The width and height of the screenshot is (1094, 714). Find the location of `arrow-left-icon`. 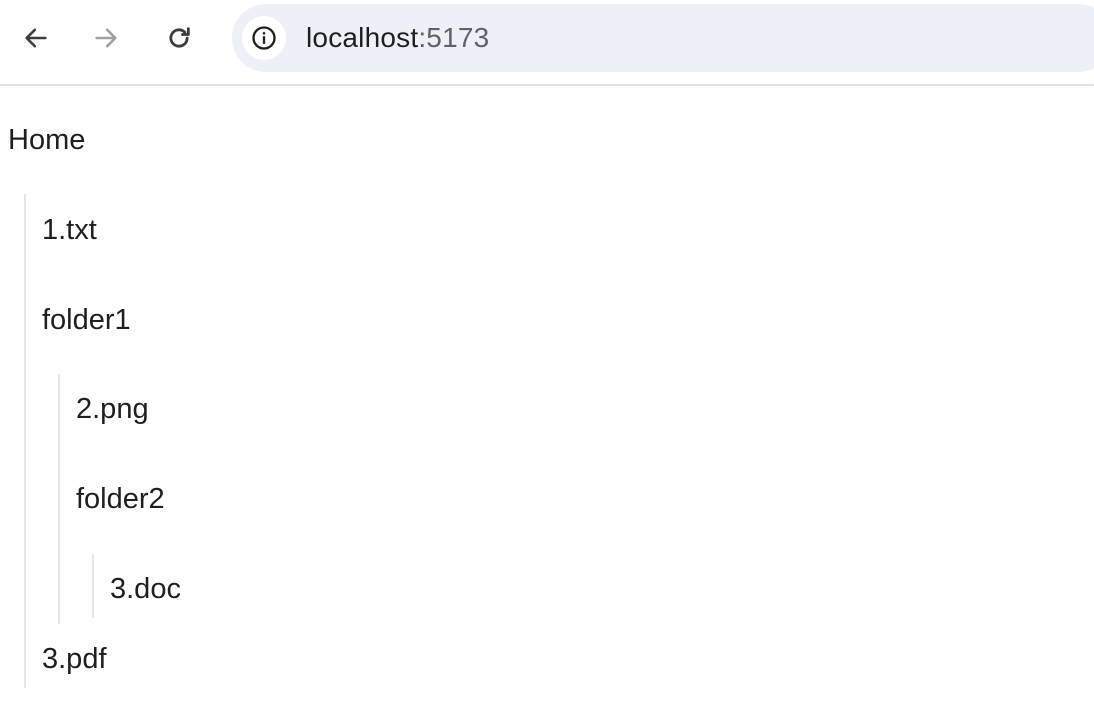

arrow-left-icon is located at coordinates (36, 38).